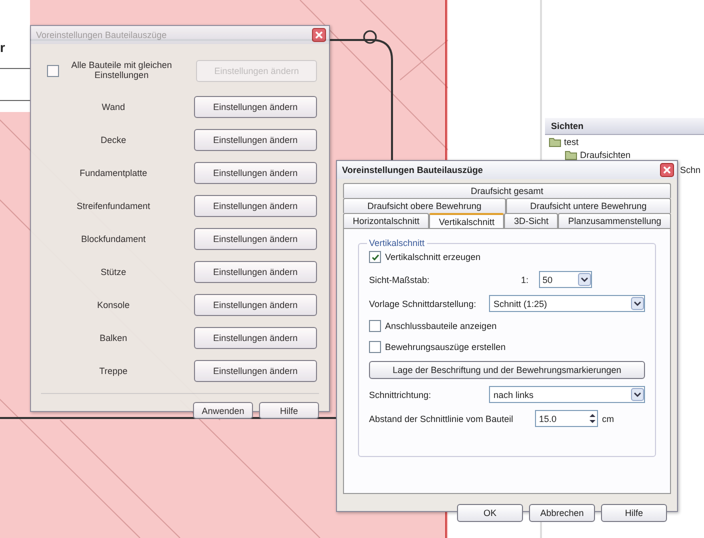 The height and width of the screenshot is (538, 704). Describe the element at coordinates (113, 107) in the screenshot. I see `component-label: Wand` at that location.